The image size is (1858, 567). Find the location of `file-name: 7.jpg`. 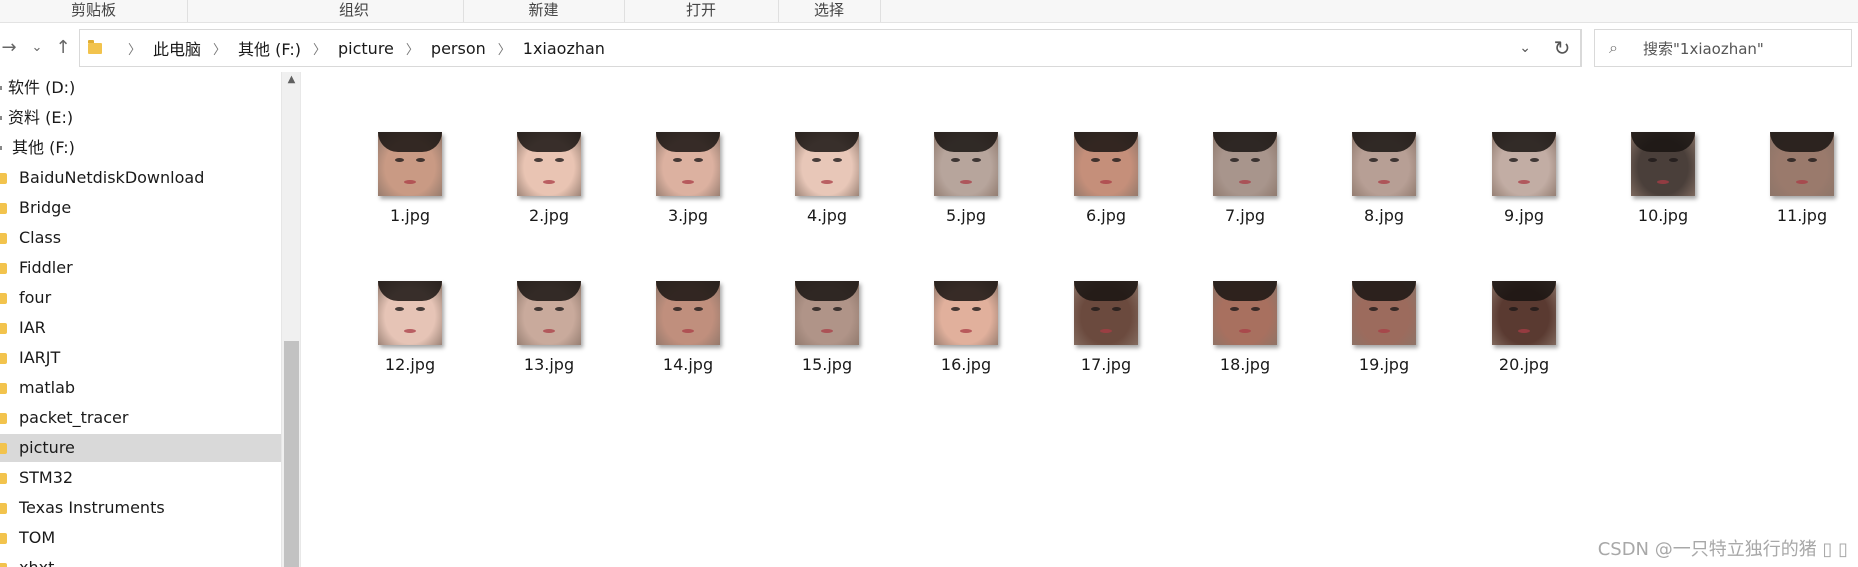

file-name: 7.jpg is located at coordinates (1245, 215).